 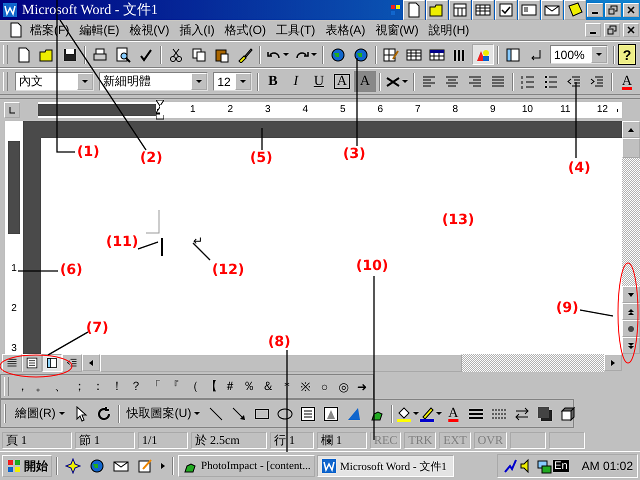 I want to click on annotation-label: (3), so click(x=354, y=154).